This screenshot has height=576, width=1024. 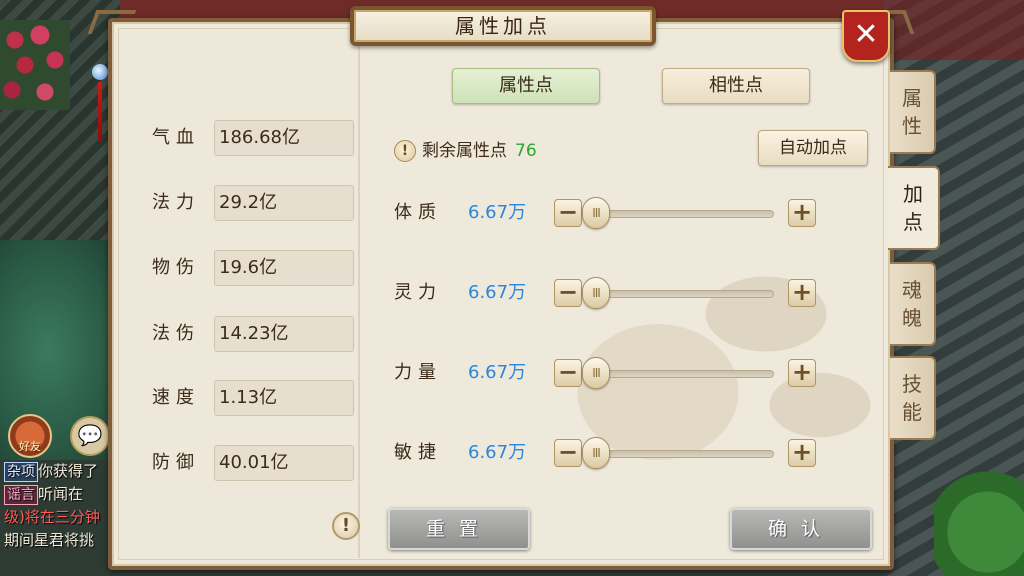 I want to click on chat-text: 期间星君将挑, so click(x=49, y=540).